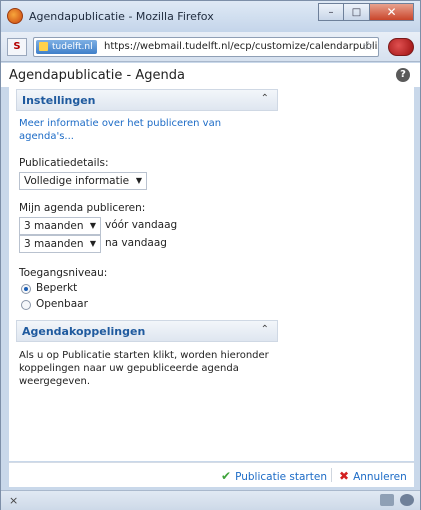 Image resolution: width=421 pixels, height=510 pixels. What do you see at coordinates (26, 289) in the screenshot?
I see `radio-beperkt` at bounding box center [26, 289].